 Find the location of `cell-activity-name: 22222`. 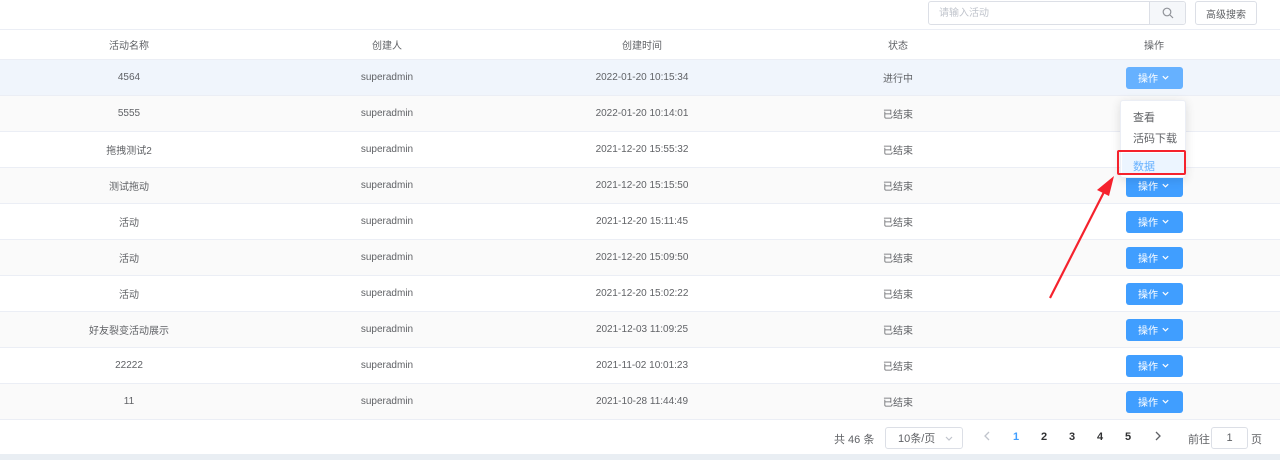

cell-activity-name: 22222 is located at coordinates (129, 365).